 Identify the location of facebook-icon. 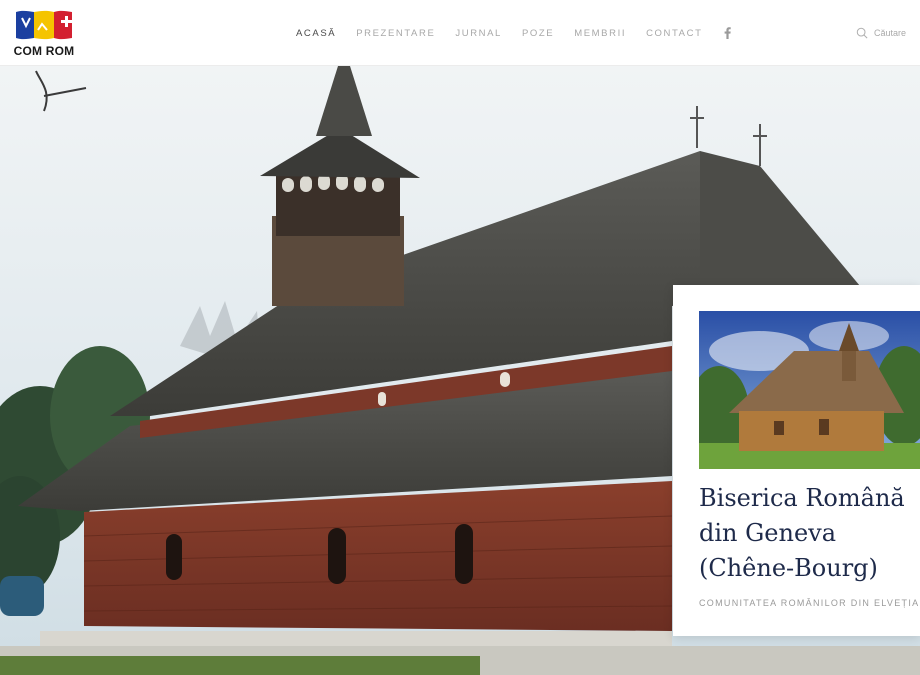
(727, 33).